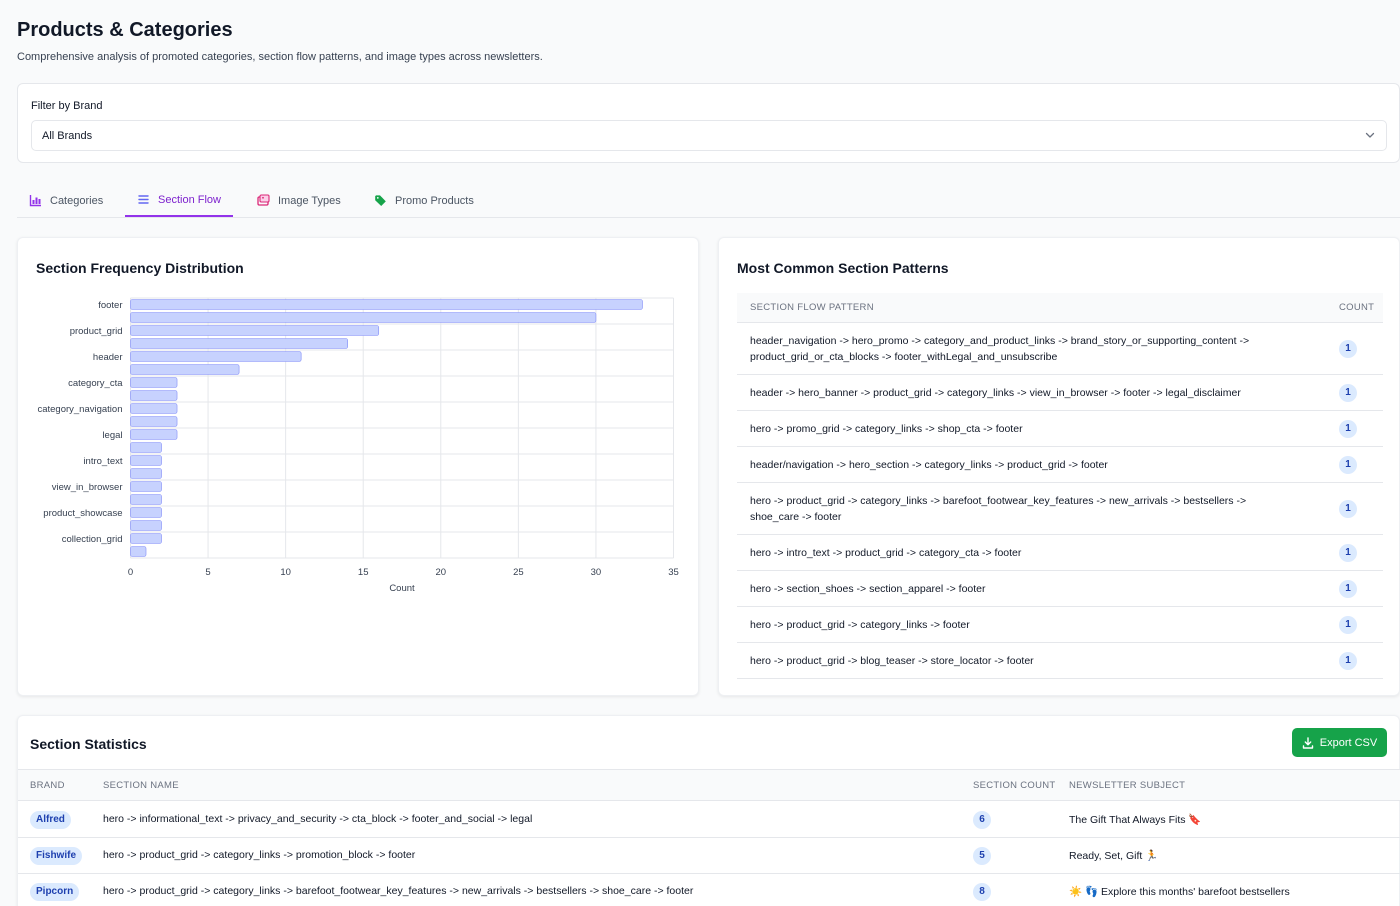  Describe the element at coordinates (141, 785) in the screenshot. I see `col-section-name-header: SECTION NAME` at that location.